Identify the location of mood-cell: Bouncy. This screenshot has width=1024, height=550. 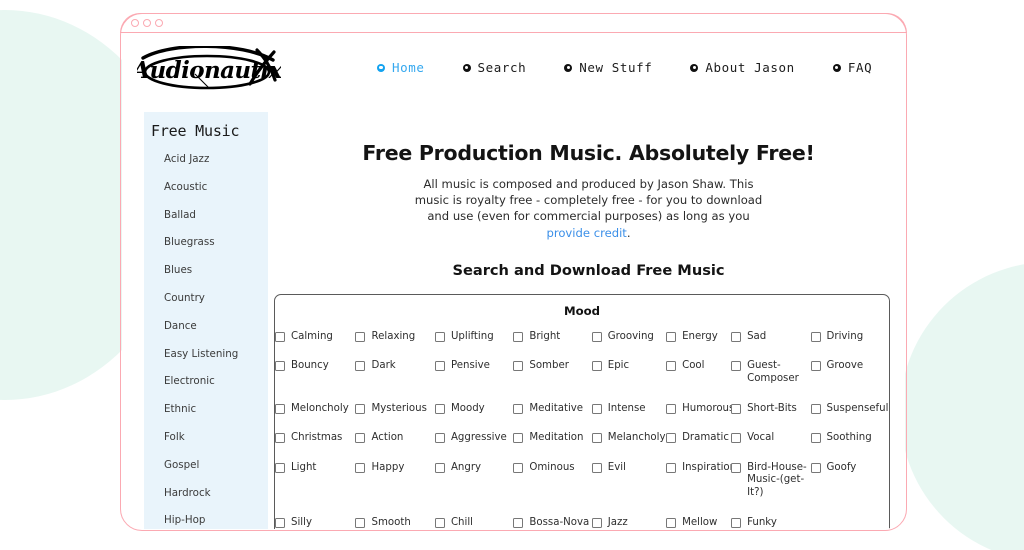
(315, 381).